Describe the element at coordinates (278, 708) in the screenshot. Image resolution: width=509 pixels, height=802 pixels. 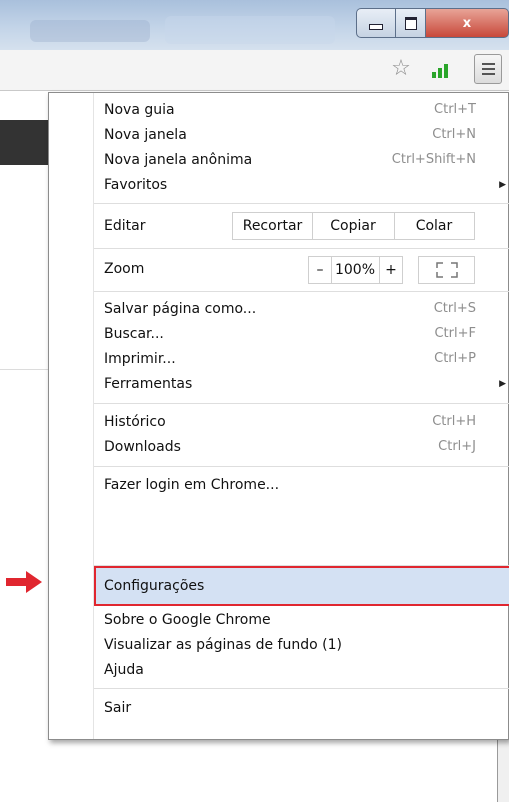
I see `menu-item-exit: Sair` at that location.